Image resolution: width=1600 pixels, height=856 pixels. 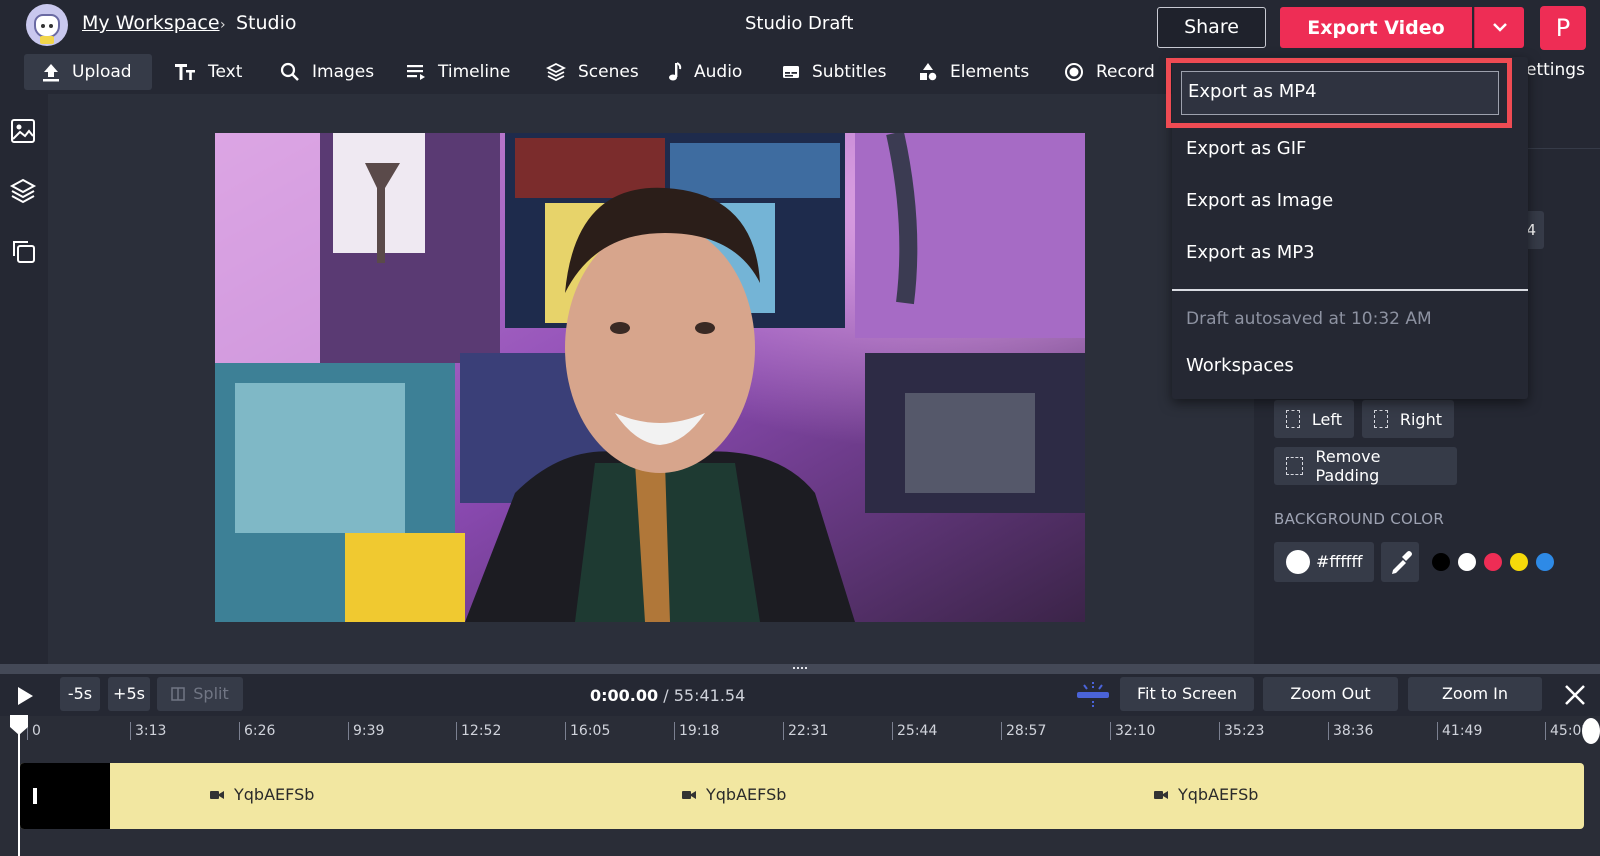 I want to click on zoom-out-button: Zoom Out, so click(x=1330, y=694).